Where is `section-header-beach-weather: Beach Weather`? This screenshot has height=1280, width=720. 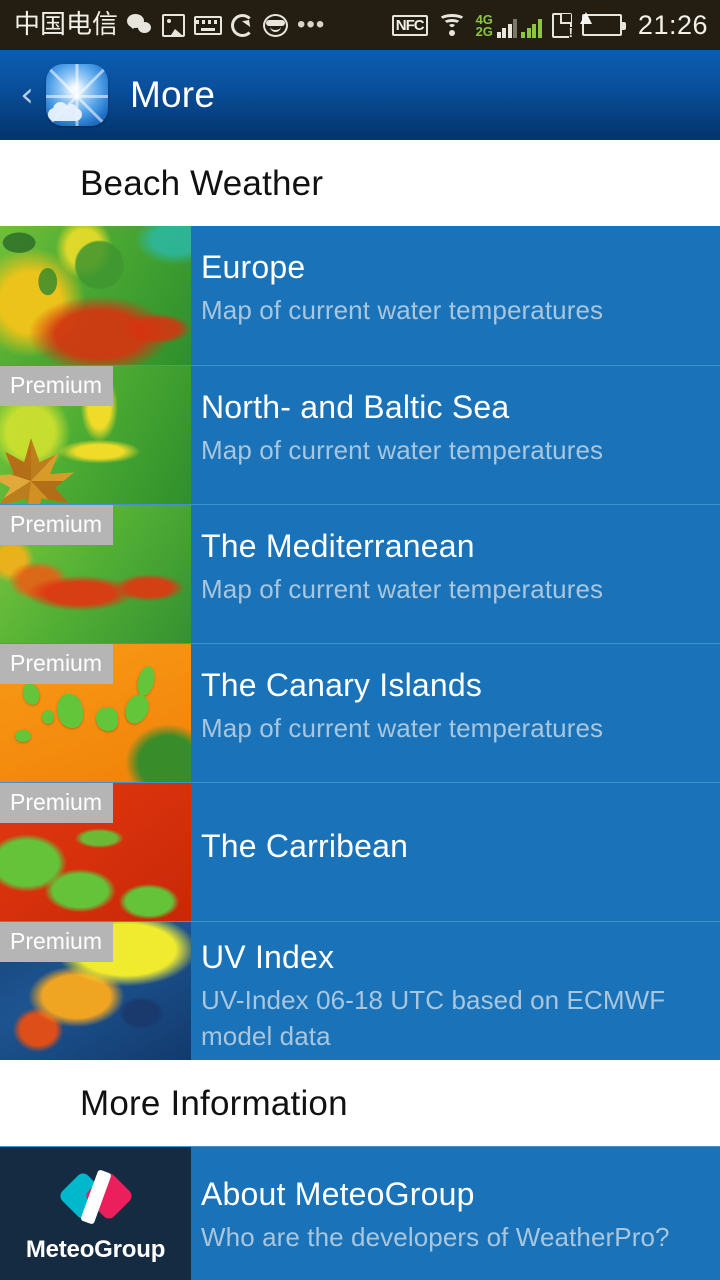 section-header-beach-weather: Beach Weather is located at coordinates (360, 183).